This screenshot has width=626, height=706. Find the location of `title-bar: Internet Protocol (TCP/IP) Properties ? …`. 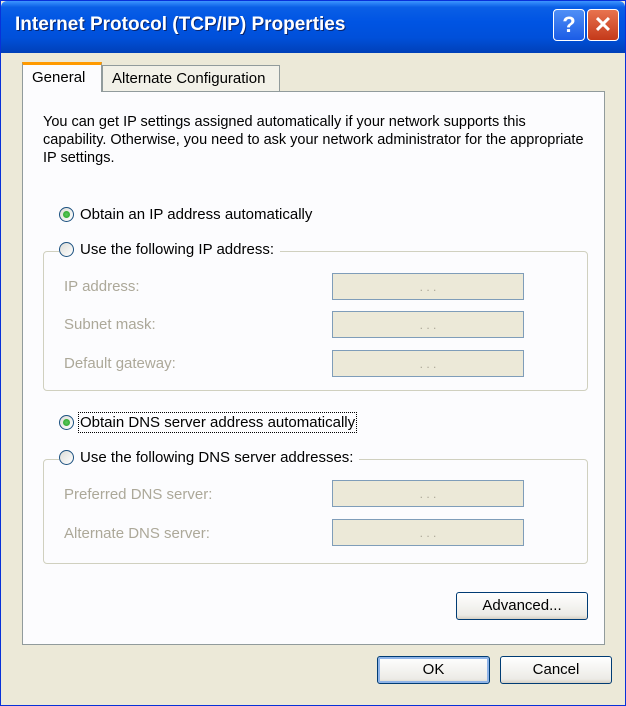

title-bar: Internet Protocol (TCP/IP) Properties ? … is located at coordinates (313, 27).